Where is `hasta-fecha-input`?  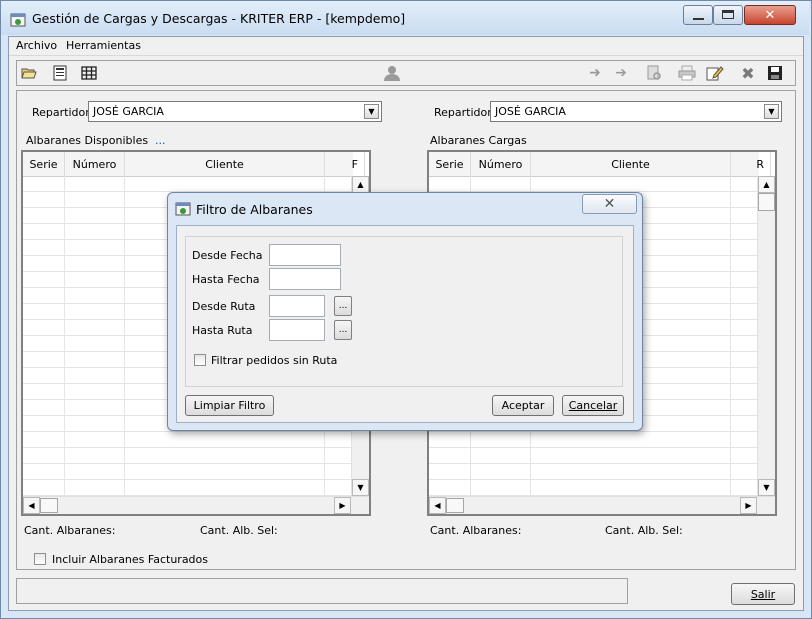
hasta-fecha-input is located at coordinates (305, 279).